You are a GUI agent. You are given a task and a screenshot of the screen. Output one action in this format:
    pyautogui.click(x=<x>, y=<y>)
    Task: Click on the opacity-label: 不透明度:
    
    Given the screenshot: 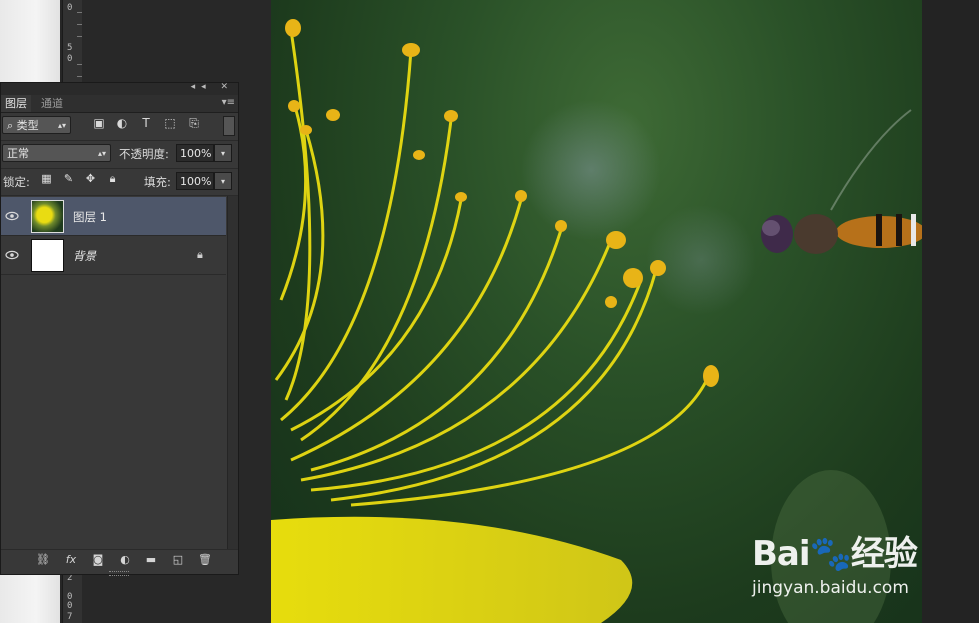 What is the action you would take?
    pyautogui.click(x=144, y=154)
    